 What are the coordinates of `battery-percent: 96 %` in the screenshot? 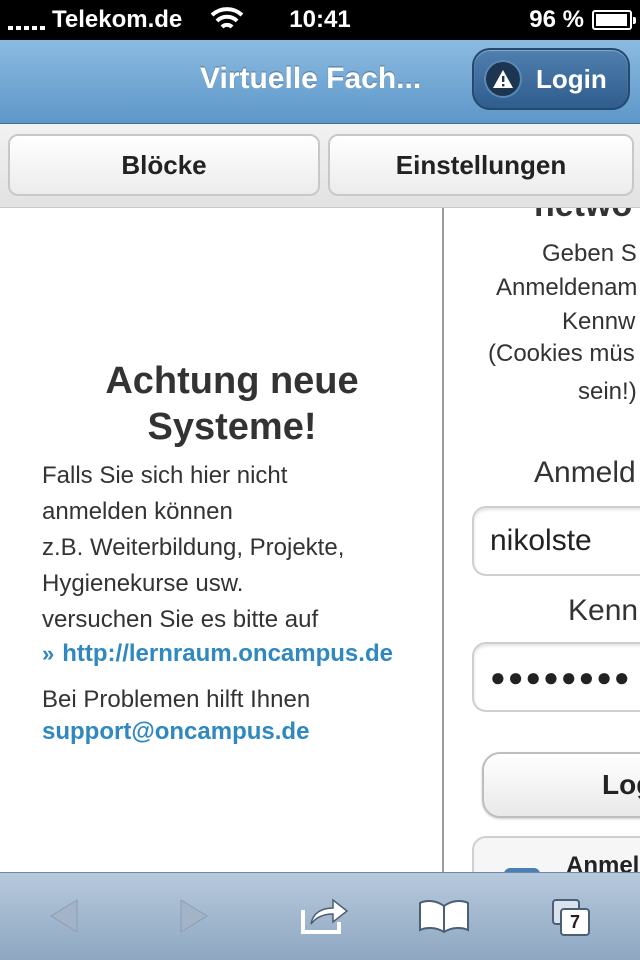 It's located at (556, 19).